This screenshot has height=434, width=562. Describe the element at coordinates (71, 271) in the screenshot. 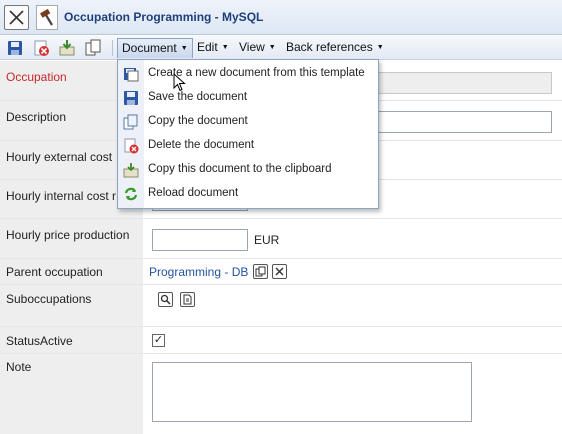

I see `parent-occupation-label: Parent occupation` at that location.